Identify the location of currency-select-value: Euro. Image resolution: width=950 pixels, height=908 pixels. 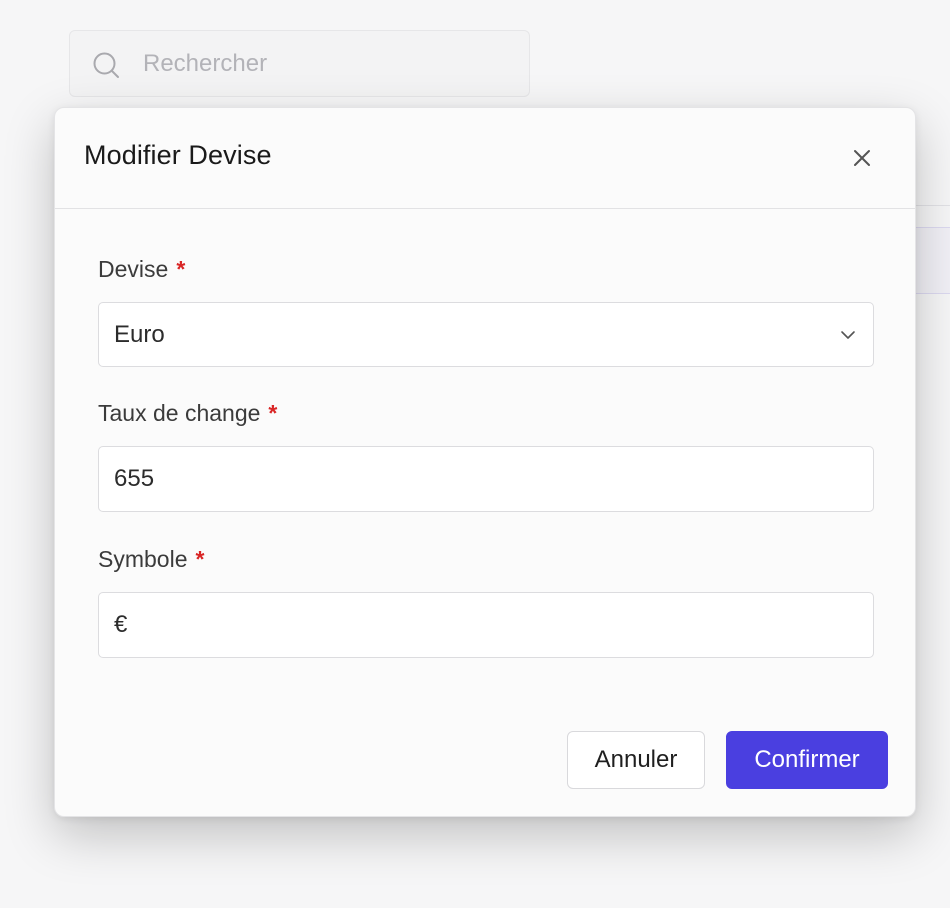
(139, 334).